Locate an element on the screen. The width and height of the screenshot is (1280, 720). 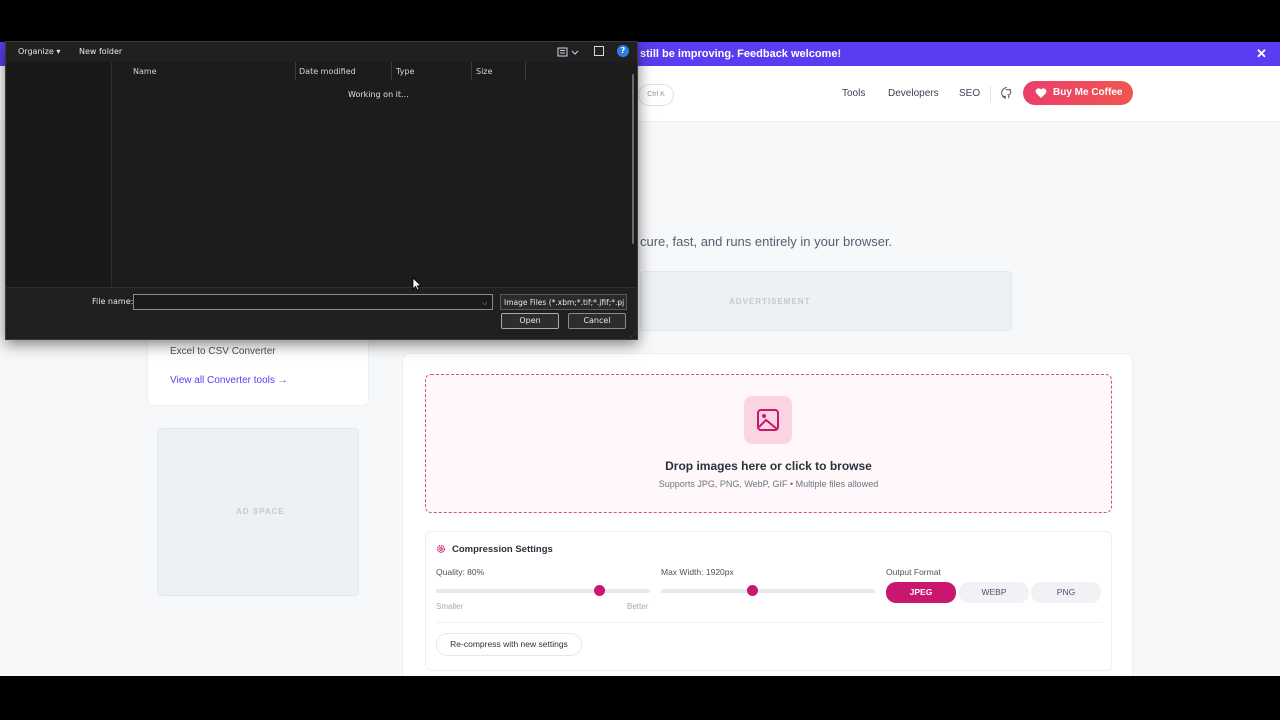
column-name: Name is located at coordinates (145, 71).